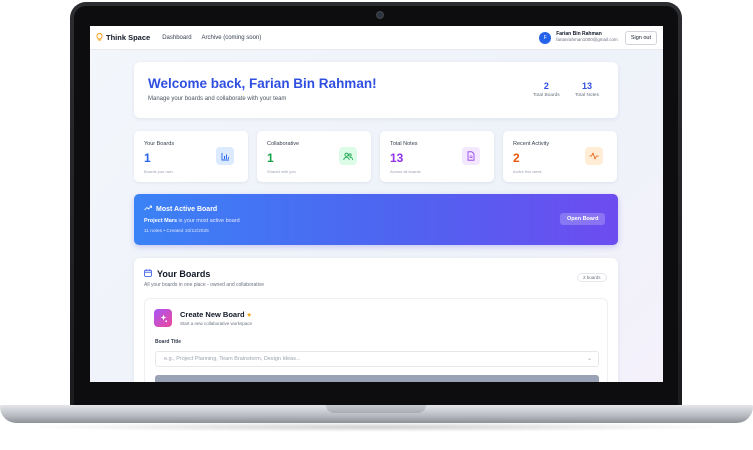  What do you see at coordinates (262, 83) in the screenshot?
I see `page-title: Welcome back, Farian Bin Rahman!` at bounding box center [262, 83].